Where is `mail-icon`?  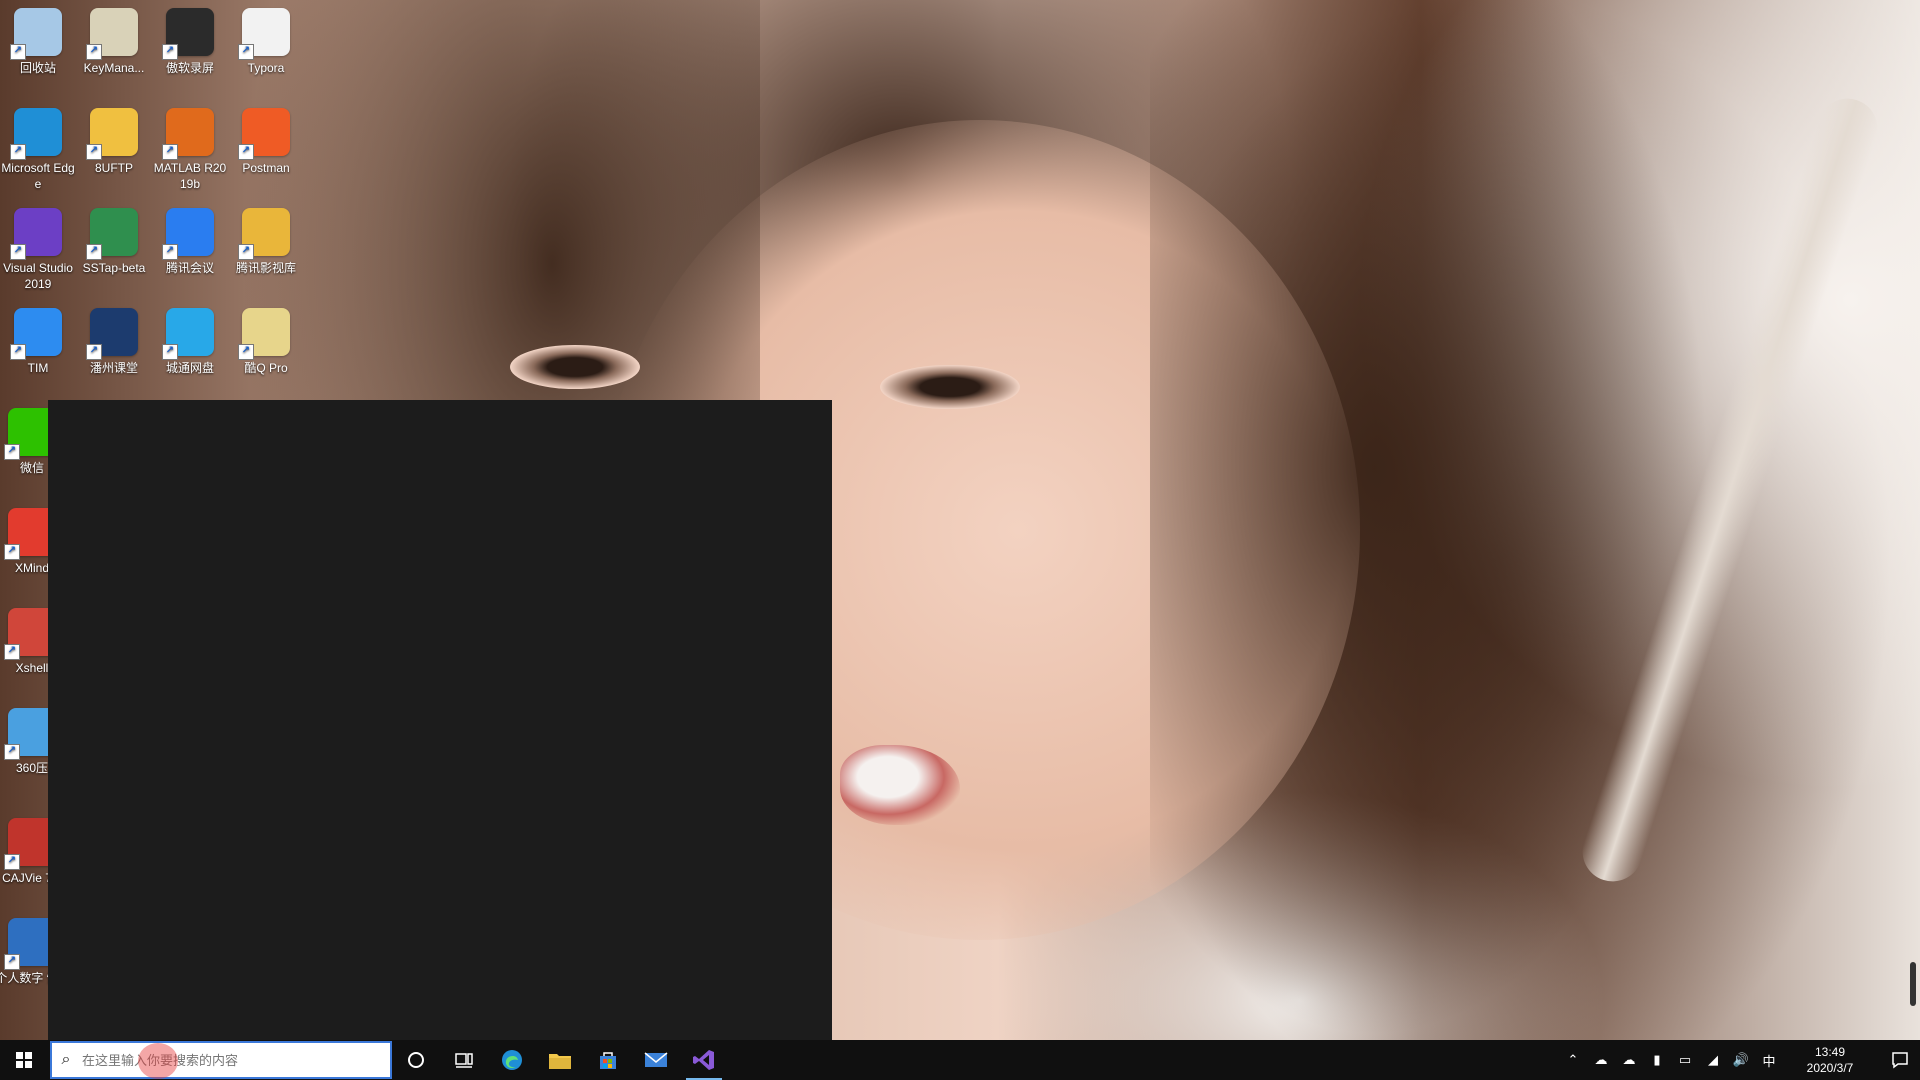 mail-icon is located at coordinates (656, 1059).